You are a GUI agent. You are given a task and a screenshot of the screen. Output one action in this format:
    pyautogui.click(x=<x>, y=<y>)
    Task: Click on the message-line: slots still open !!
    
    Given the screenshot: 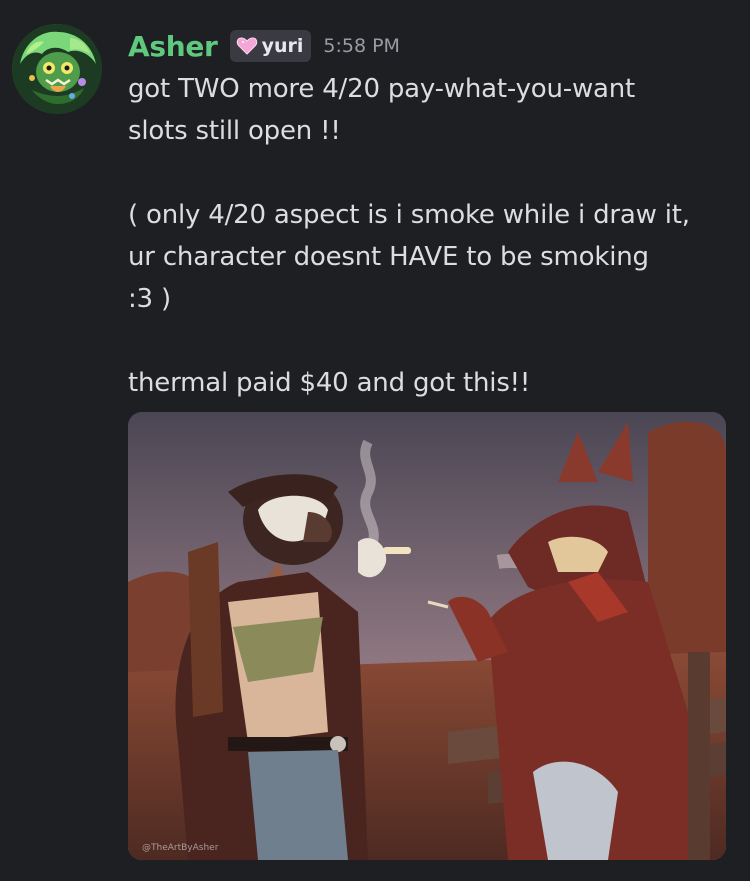 What is the action you would take?
    pyautogui.click(x=234, y=131)
    